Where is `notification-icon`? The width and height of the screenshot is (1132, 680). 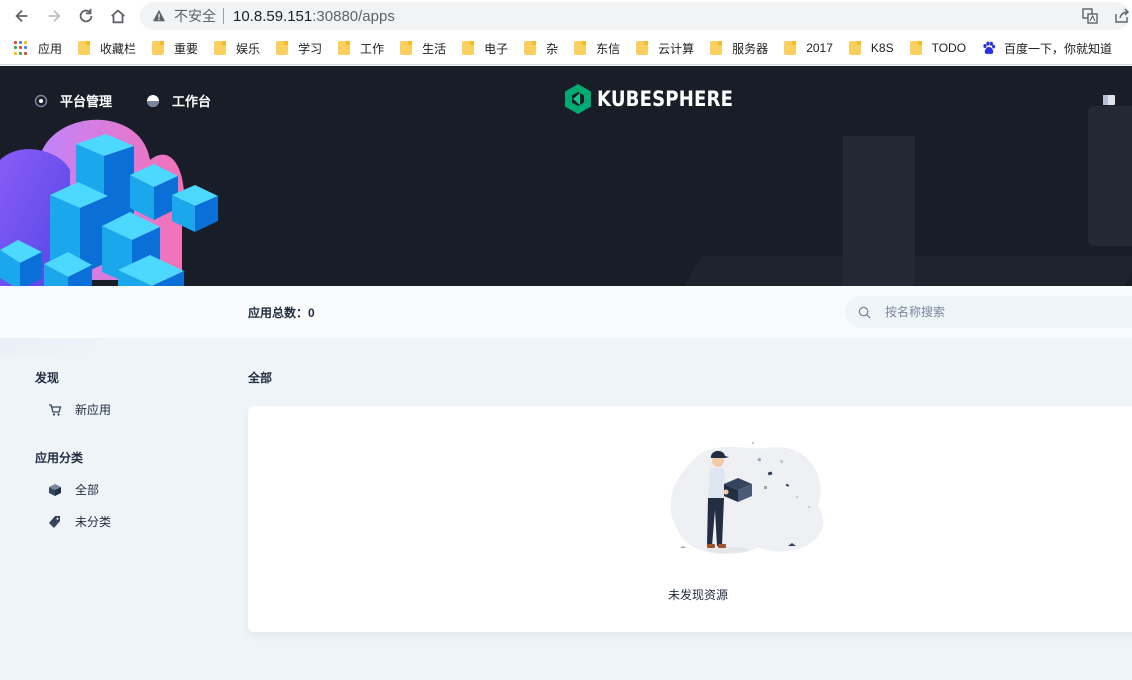
notification-icon is located at coordinates (1109, 100).